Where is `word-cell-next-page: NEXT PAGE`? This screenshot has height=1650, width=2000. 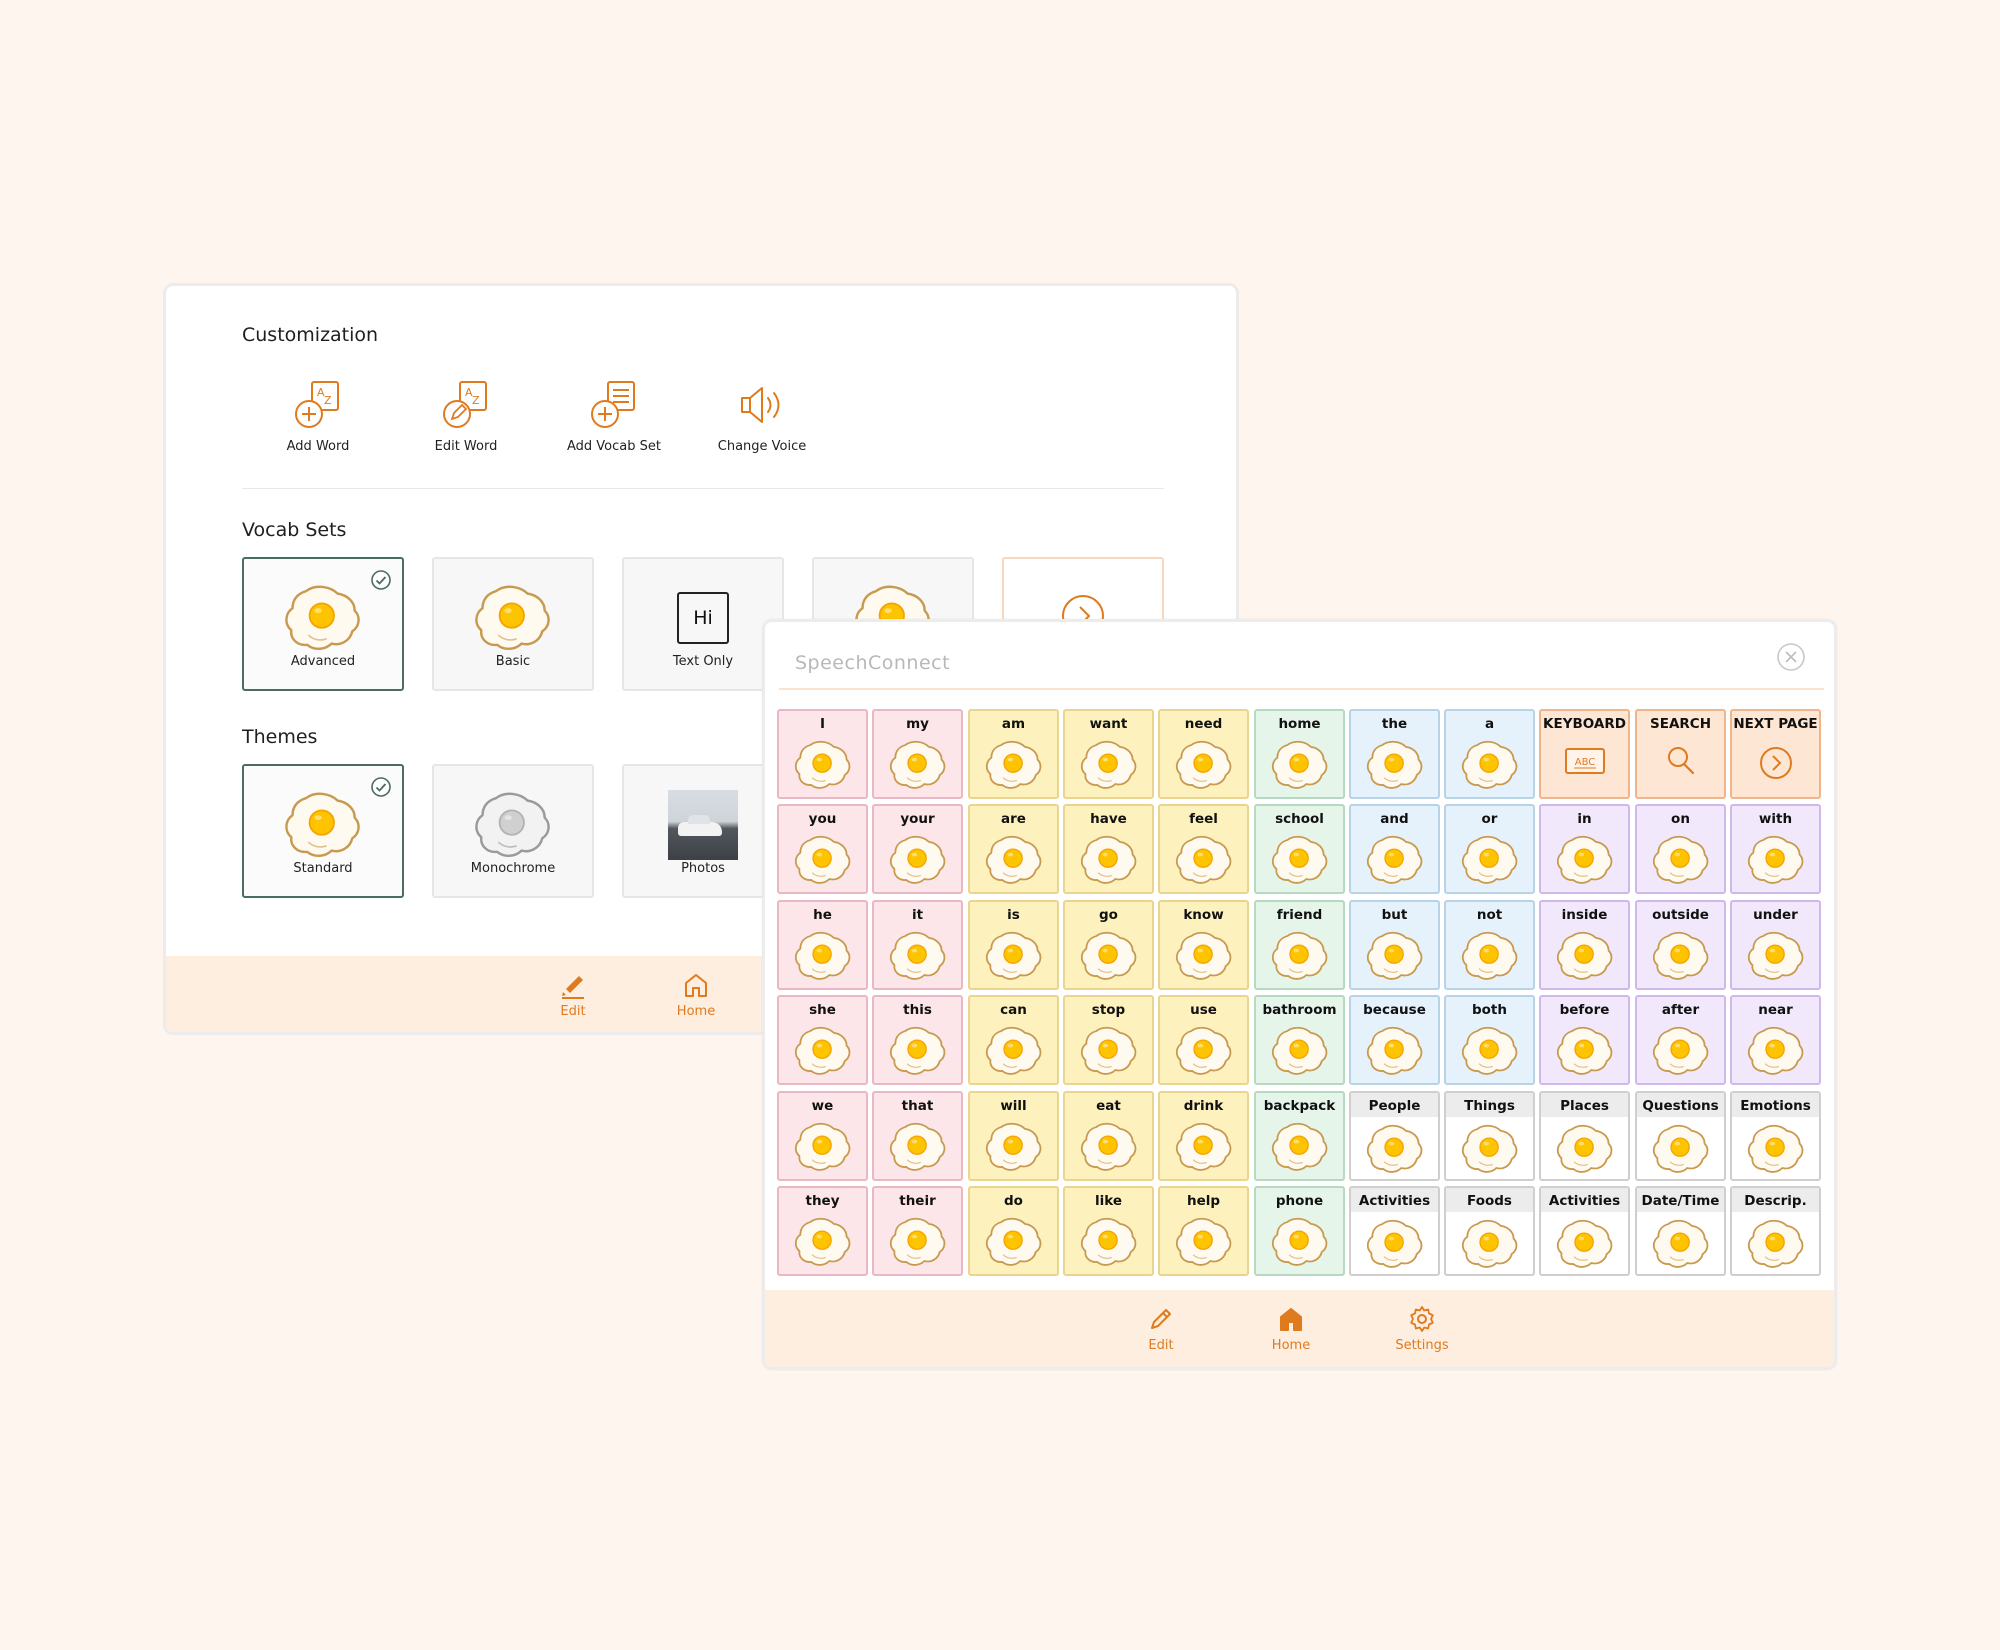
word-cell-next-page: NEXT PAGE is located at coordinates (1775, 754).